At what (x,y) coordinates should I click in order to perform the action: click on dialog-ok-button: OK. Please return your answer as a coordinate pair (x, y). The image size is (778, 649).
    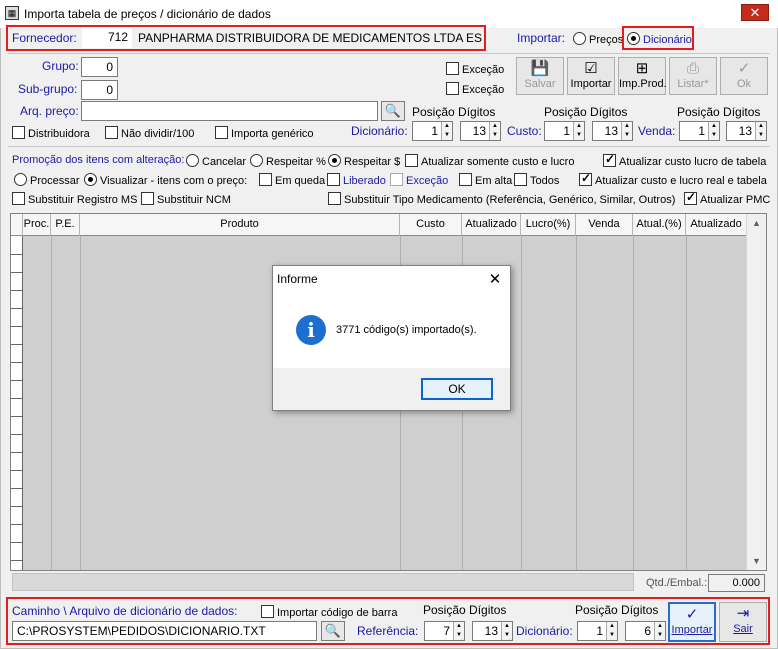
    Looking at the image, I should click on (457, 389).